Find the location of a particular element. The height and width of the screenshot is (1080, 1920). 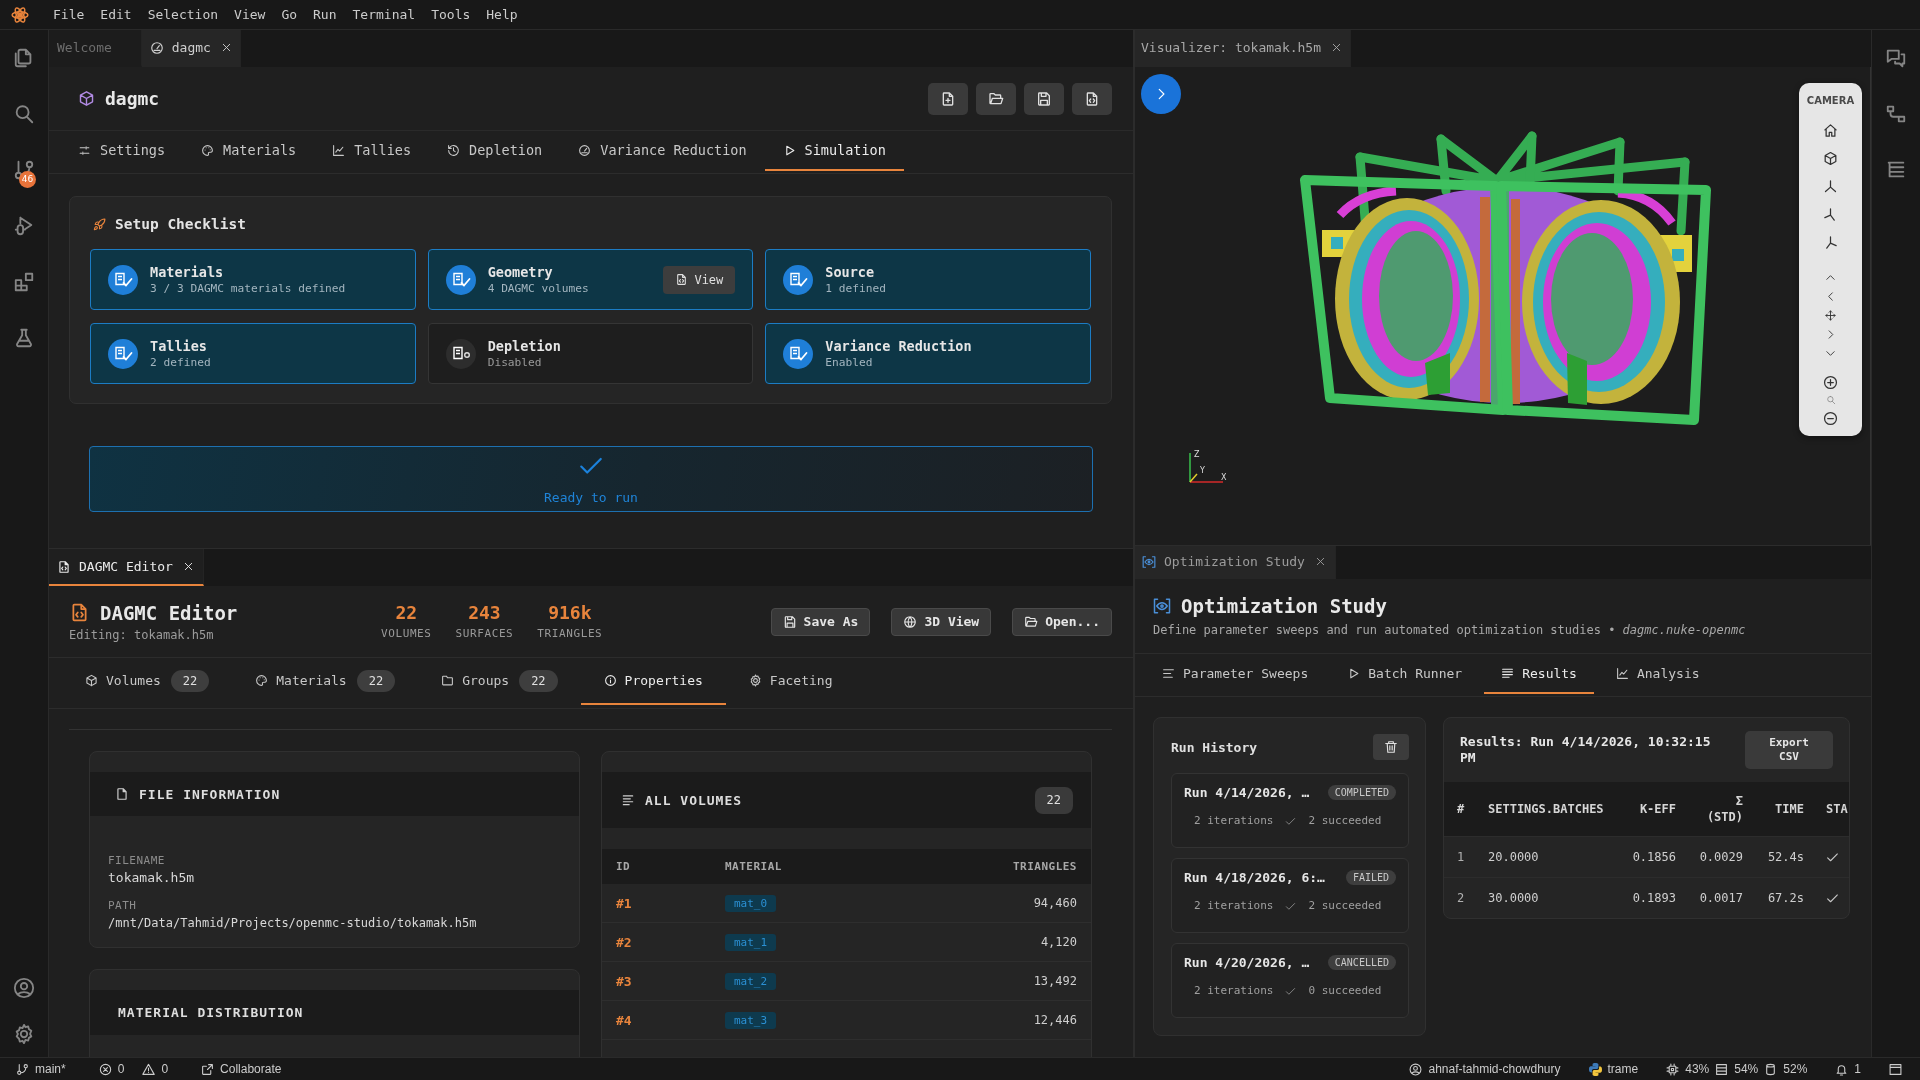

chat-icon is located at coordinates (1896, 58).